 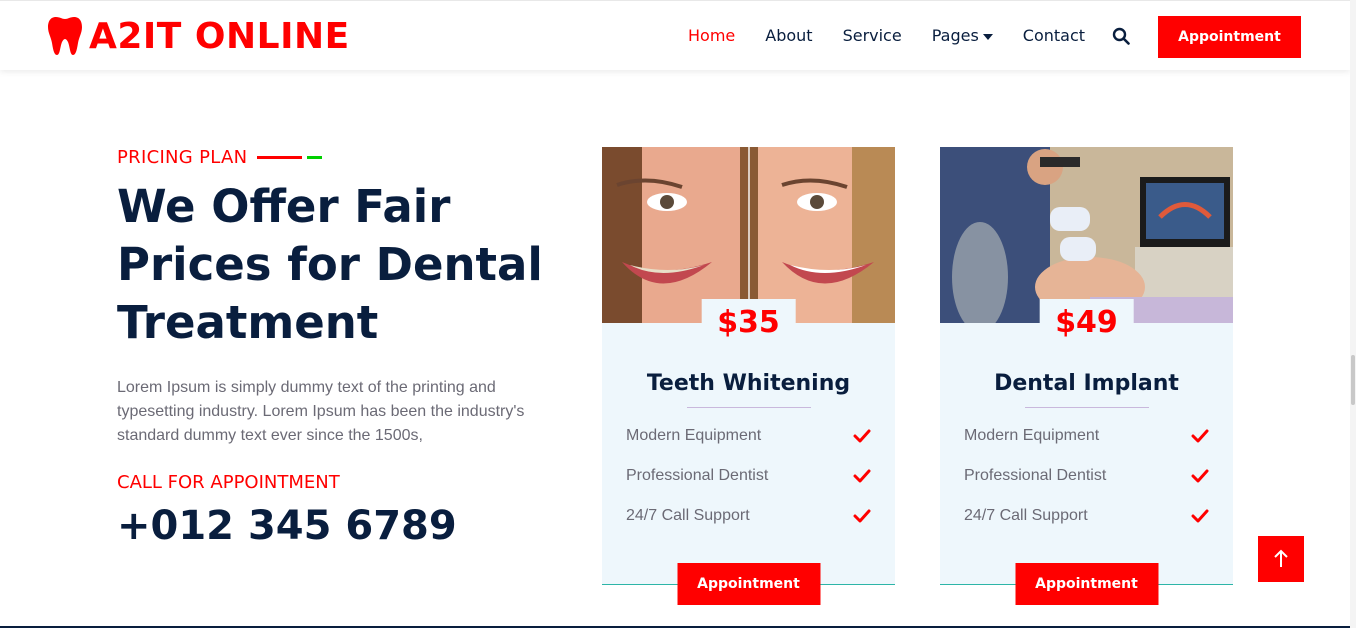 I want to click on nav-service: Service, so click(x=872, y=36).